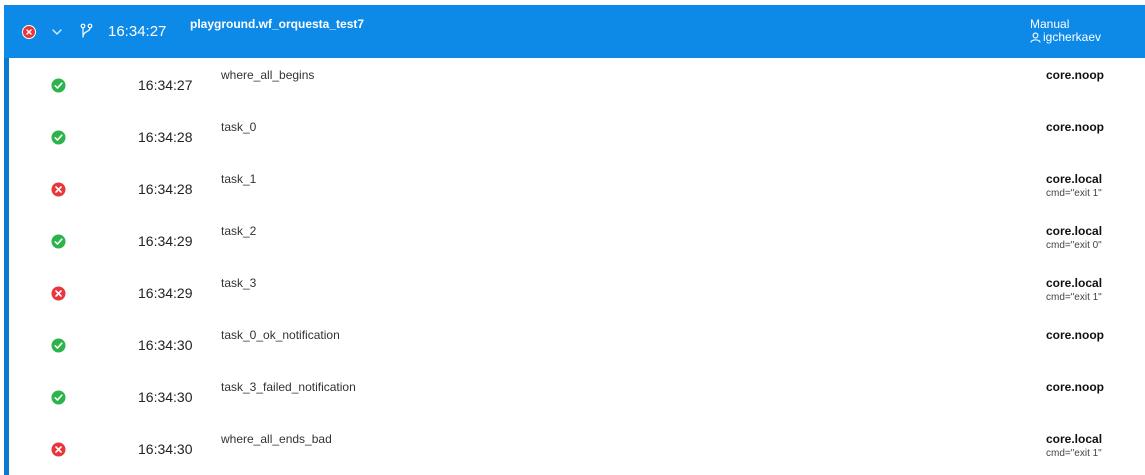 This screenshot has width=1145, height=475. I want to click on task-row: 16:34:29 task_2 core.local cmd="exit 0", so click(577, 240).